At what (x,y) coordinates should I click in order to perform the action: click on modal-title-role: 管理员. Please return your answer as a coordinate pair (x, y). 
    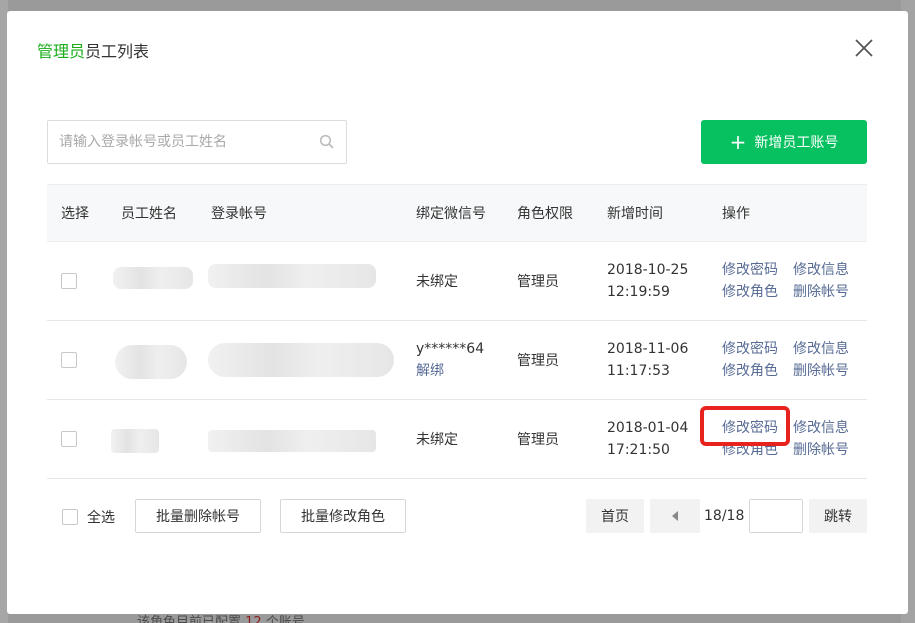
    Looking at the image, I should click on (61, 51).